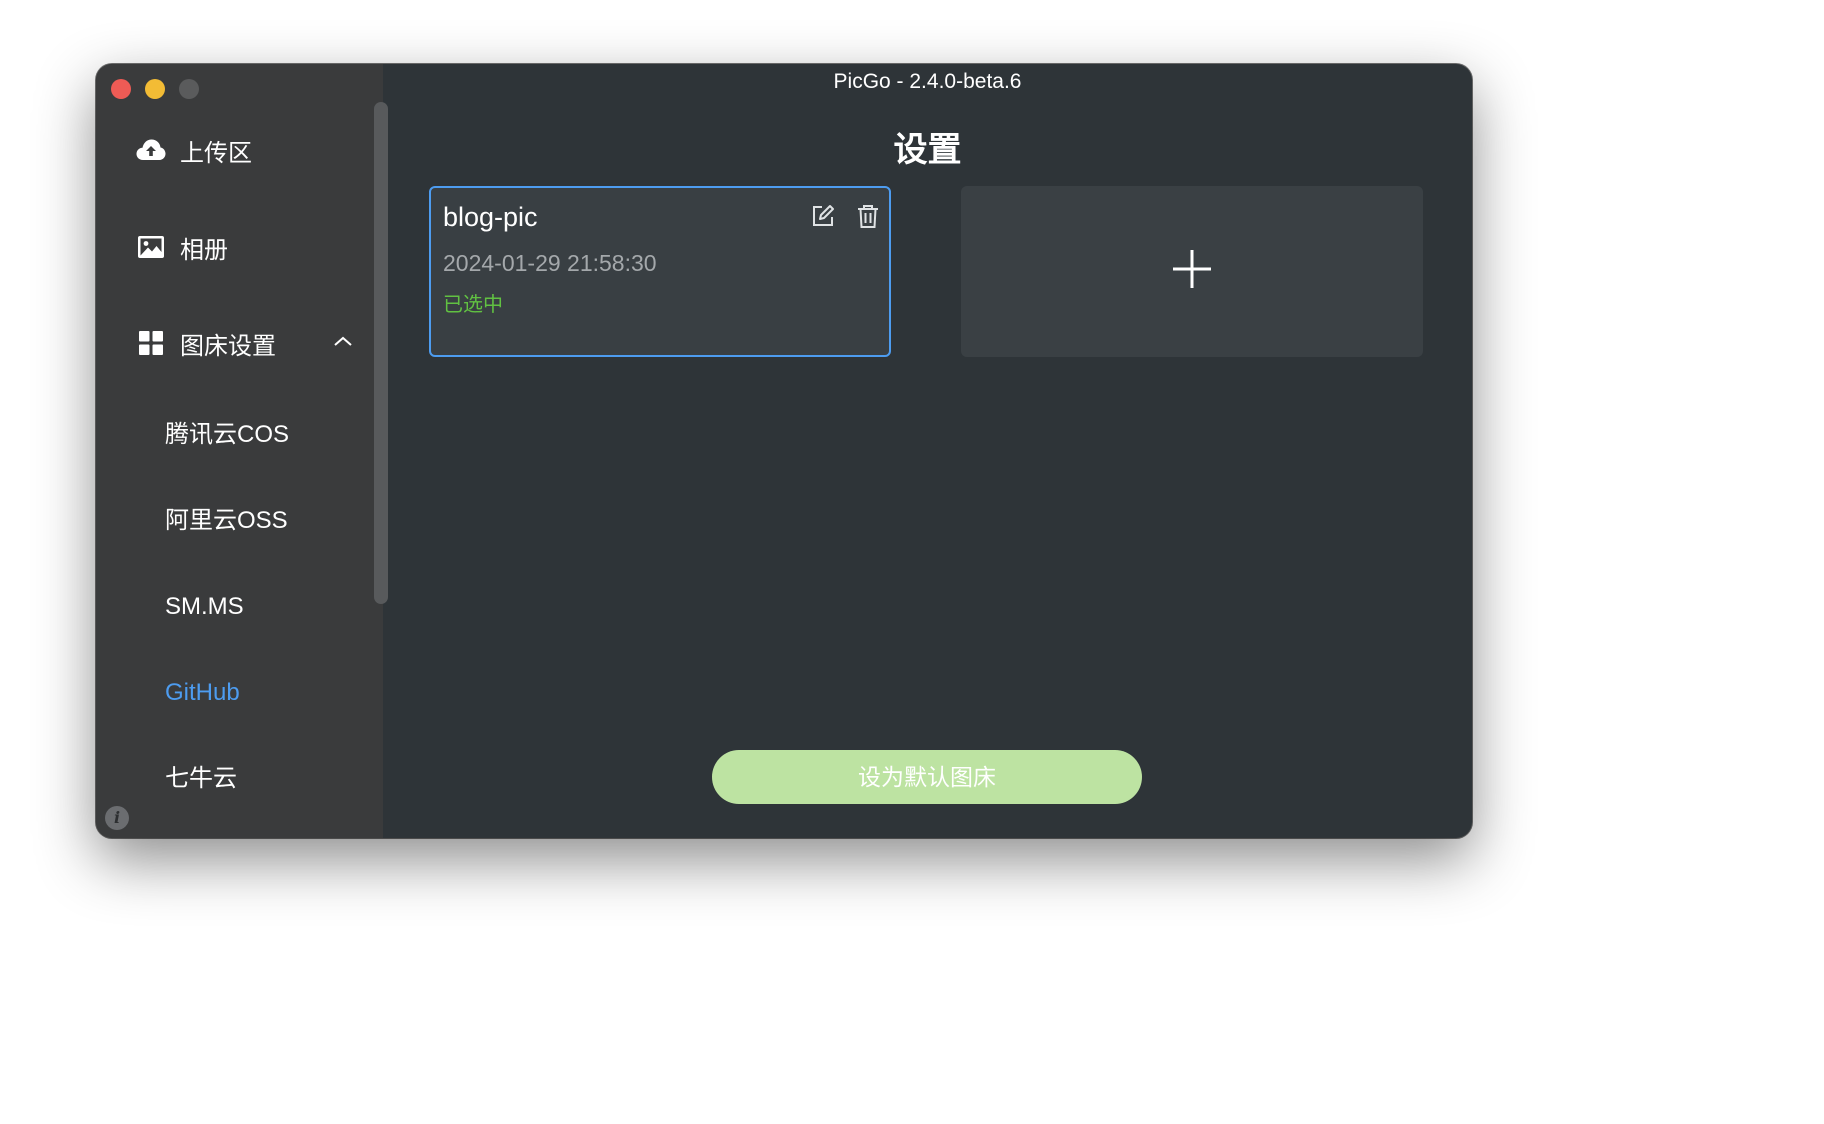 This screenshot has width=1824, height=1124. I want to click on add-config-button, so click(1192, 271).